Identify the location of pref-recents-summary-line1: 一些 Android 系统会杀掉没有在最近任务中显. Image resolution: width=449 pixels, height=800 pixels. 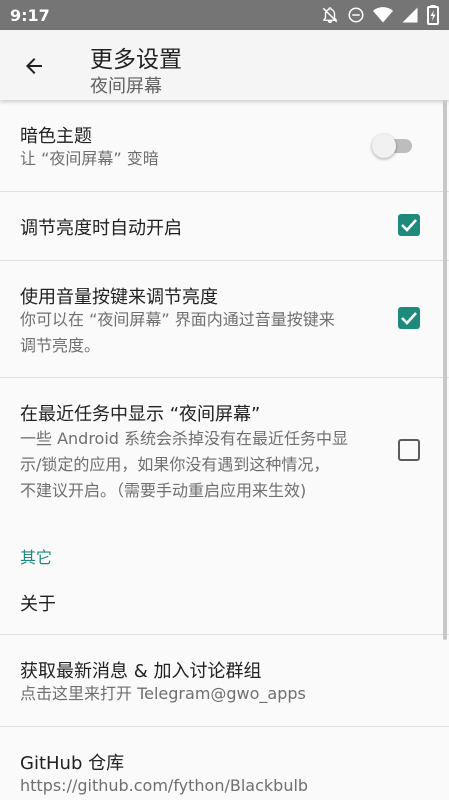
(184, 438).